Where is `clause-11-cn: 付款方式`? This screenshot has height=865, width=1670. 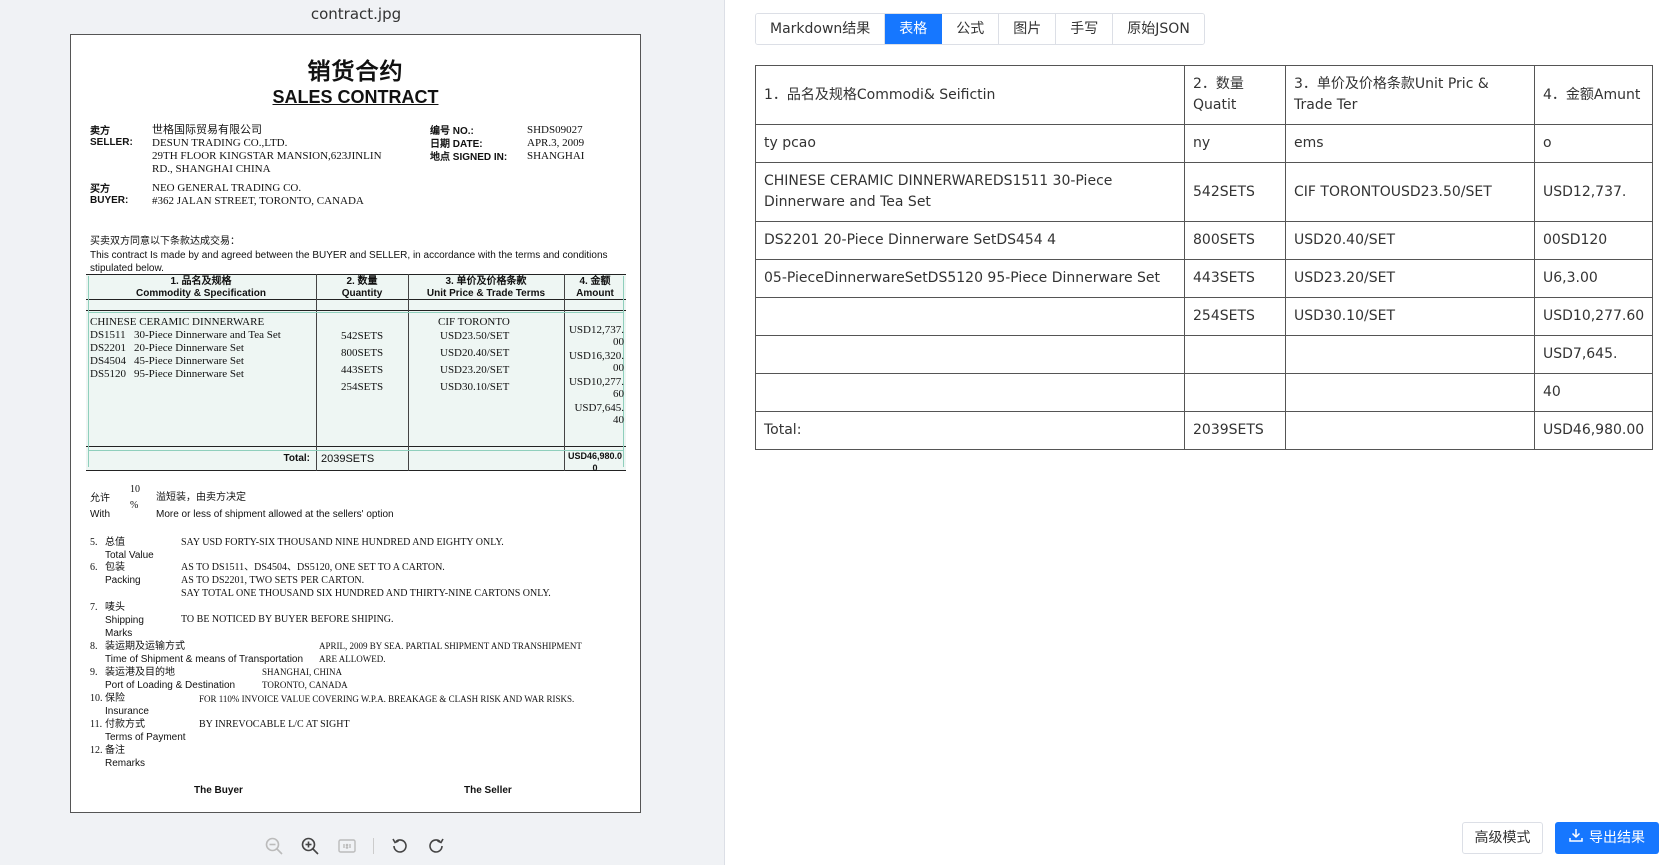
clause-11-cn: 付款方式 is located at coordinates (125, 724).